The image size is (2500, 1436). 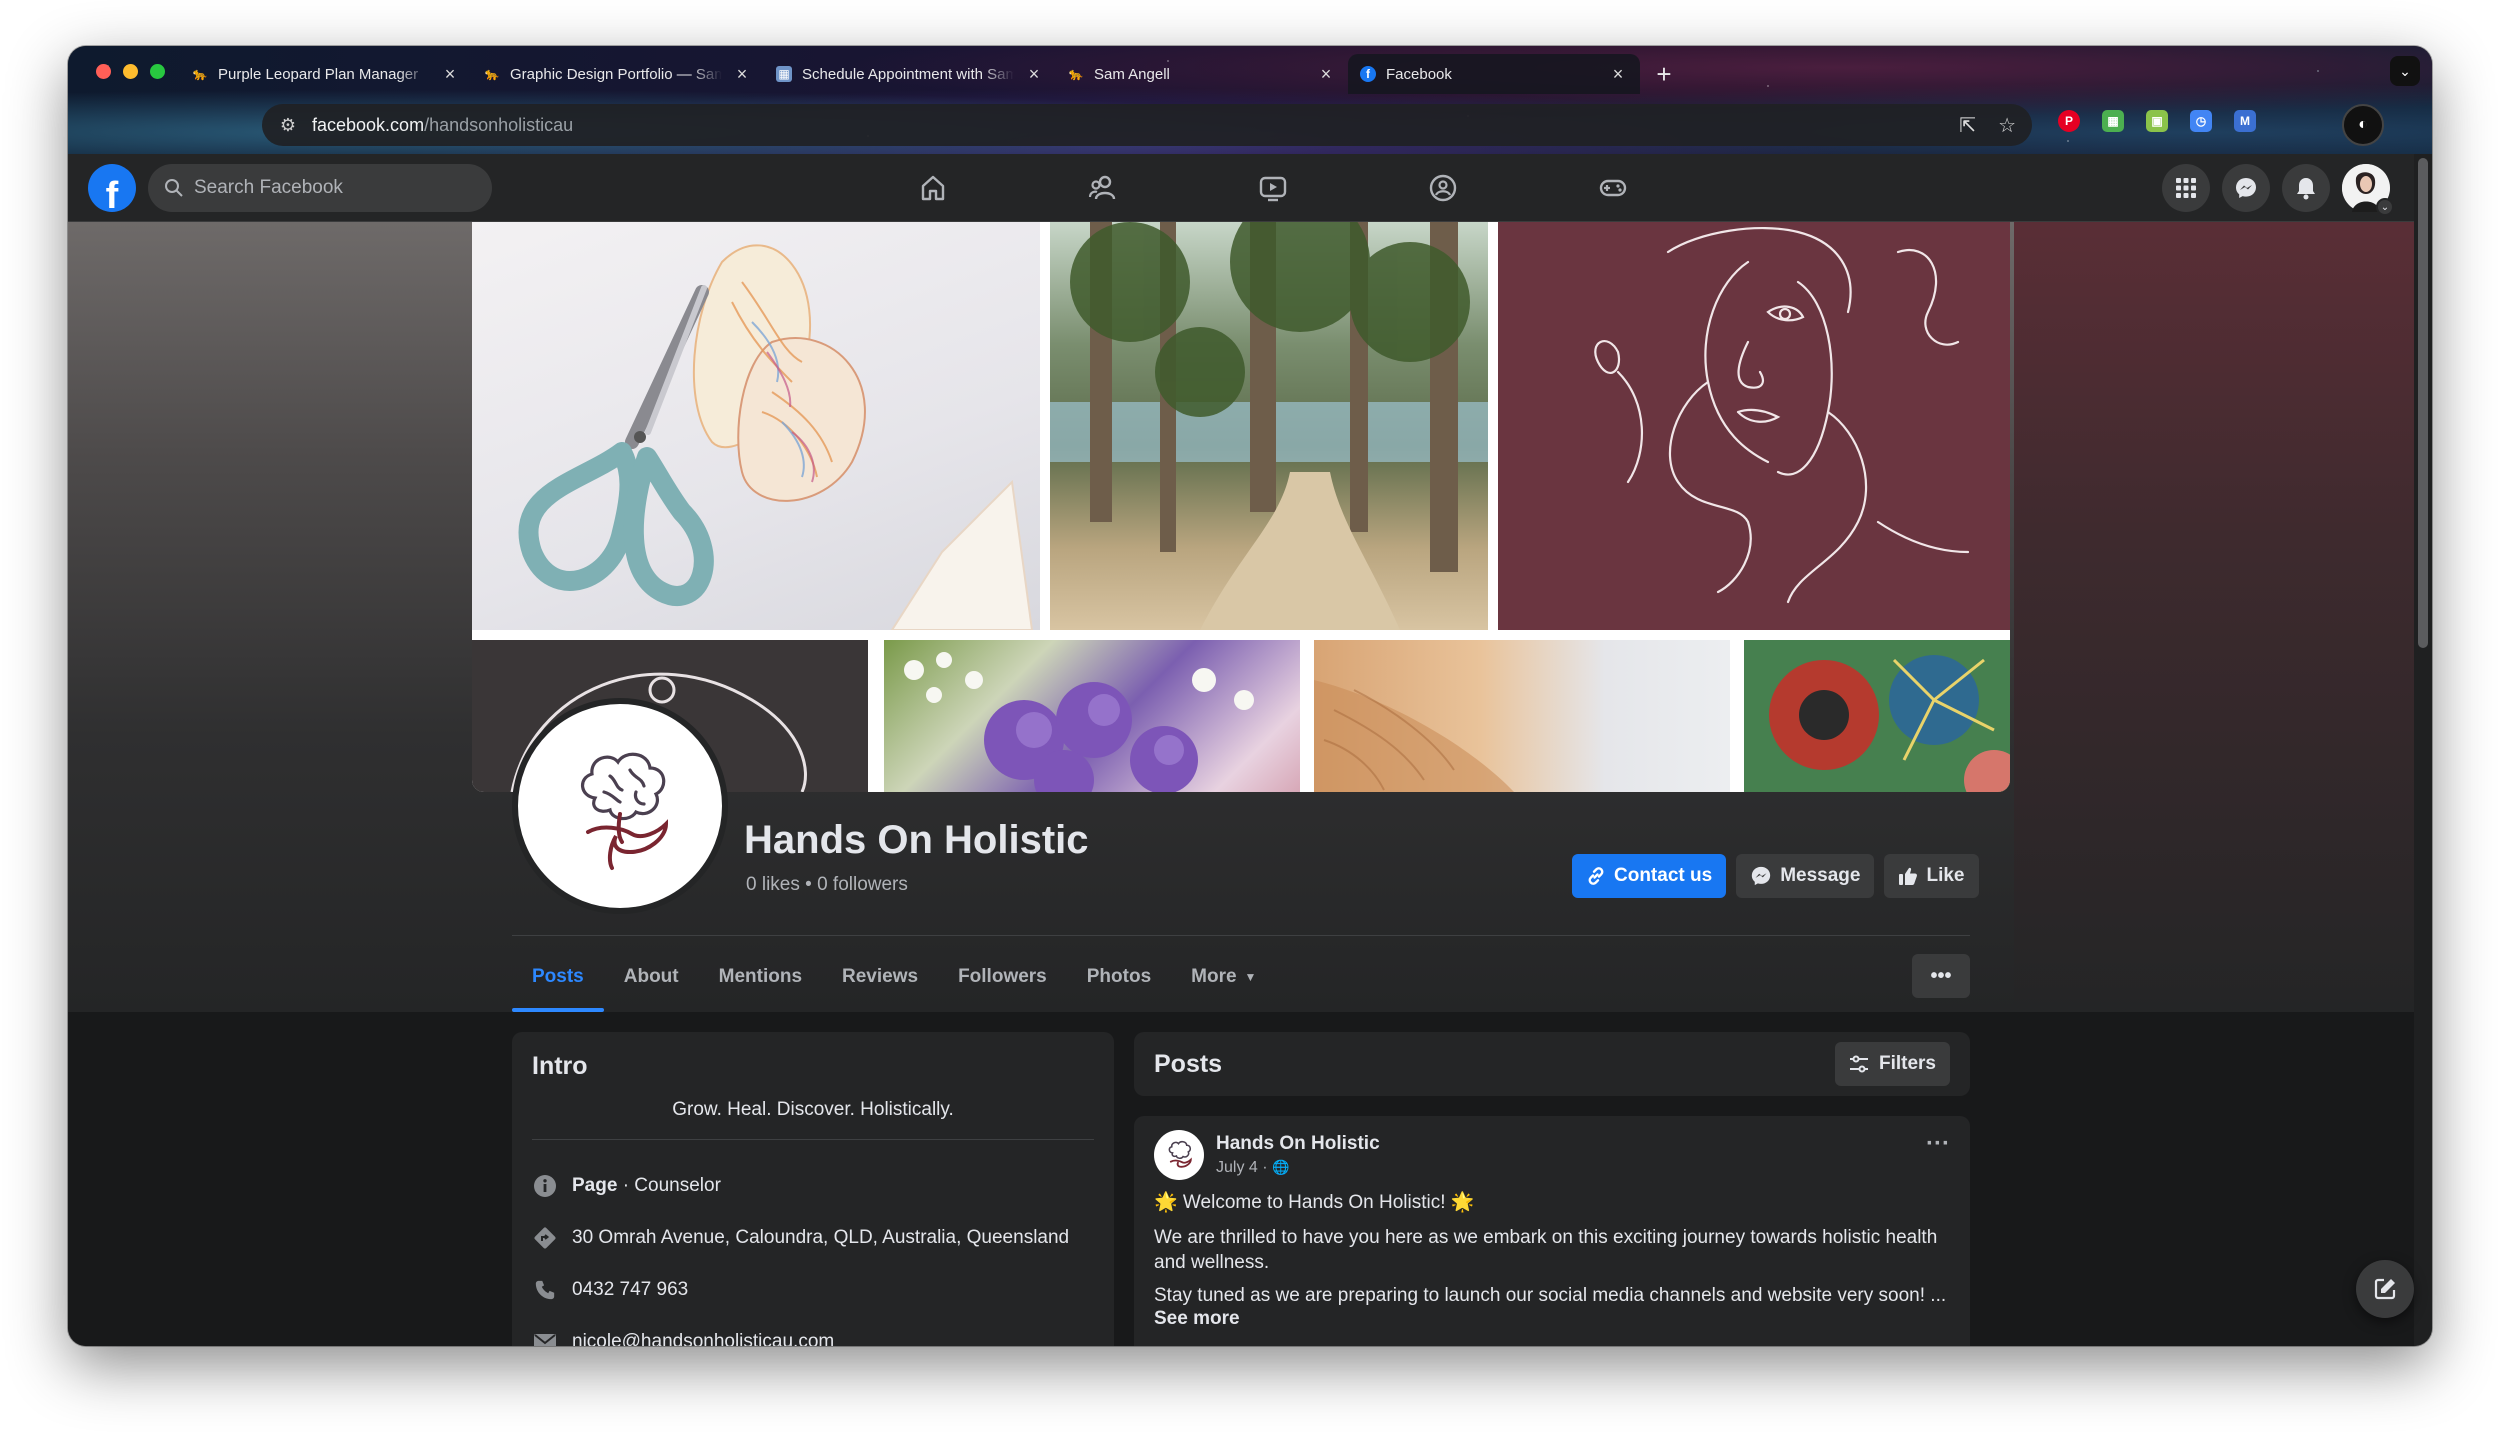 I want to click on directions-icon, so click(x=545, y=1238).